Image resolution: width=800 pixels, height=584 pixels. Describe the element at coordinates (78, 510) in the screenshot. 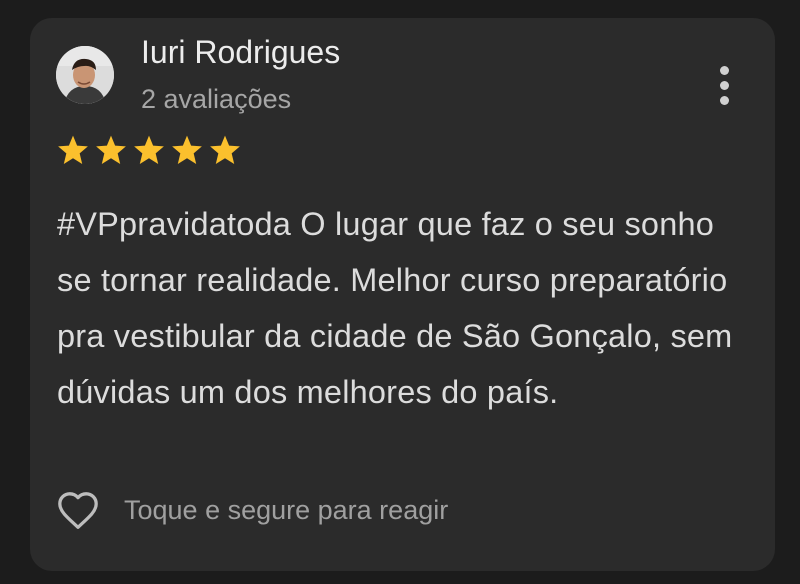

I see `heart-outline-icon` at that location.